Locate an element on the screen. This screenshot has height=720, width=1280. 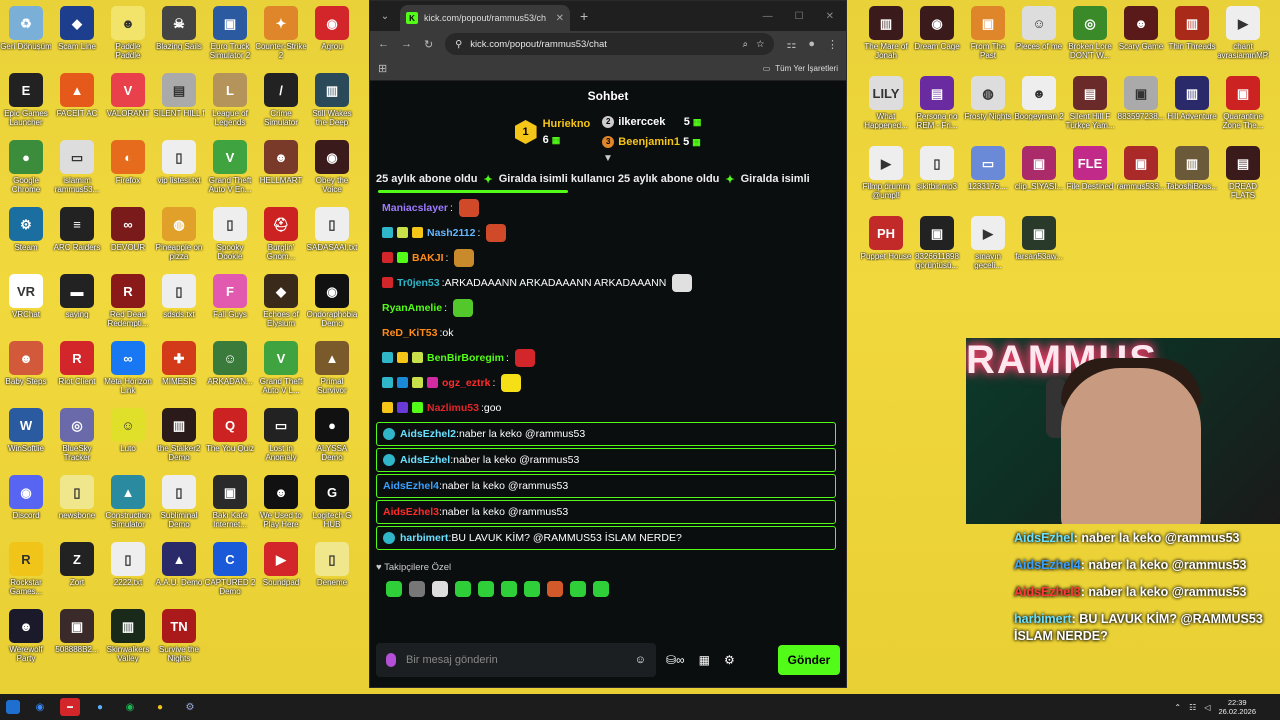
desktop-icon: ▲ Construction Simulator is located at coordinates (128, 502).